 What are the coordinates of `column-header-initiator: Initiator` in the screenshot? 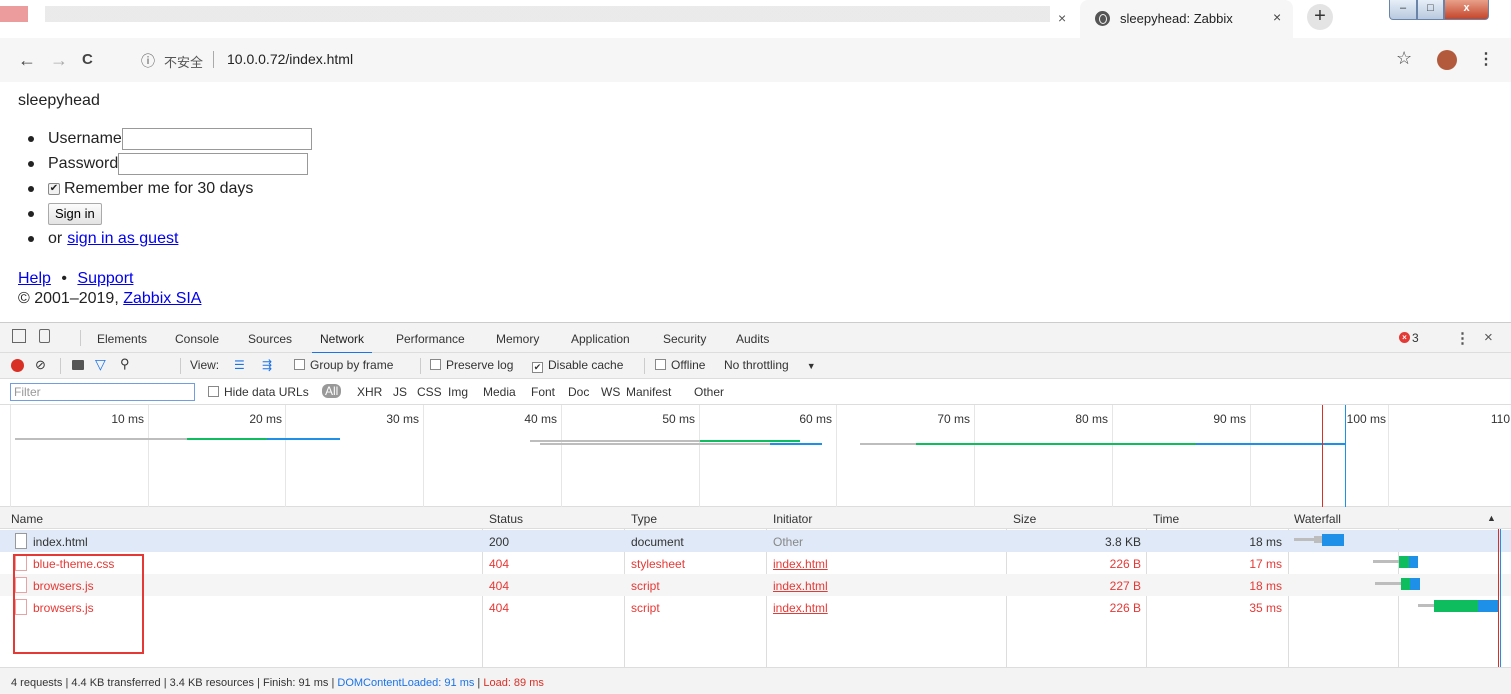 It's located at (792, 519).